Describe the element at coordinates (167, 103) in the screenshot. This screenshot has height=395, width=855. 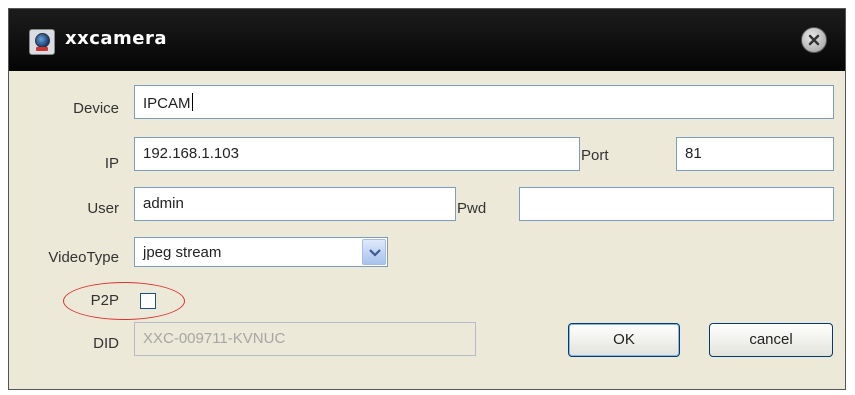
I see `device-value: IPCAM` at that location.